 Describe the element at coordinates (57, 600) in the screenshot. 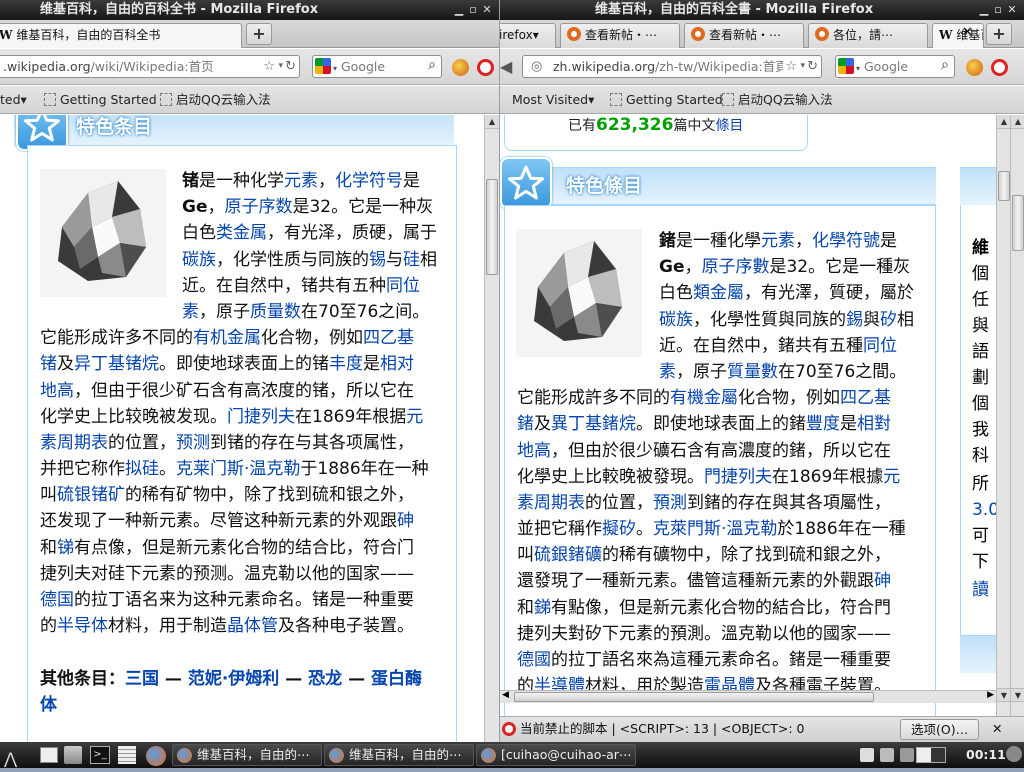

I see `article-link: 德国` at that location.